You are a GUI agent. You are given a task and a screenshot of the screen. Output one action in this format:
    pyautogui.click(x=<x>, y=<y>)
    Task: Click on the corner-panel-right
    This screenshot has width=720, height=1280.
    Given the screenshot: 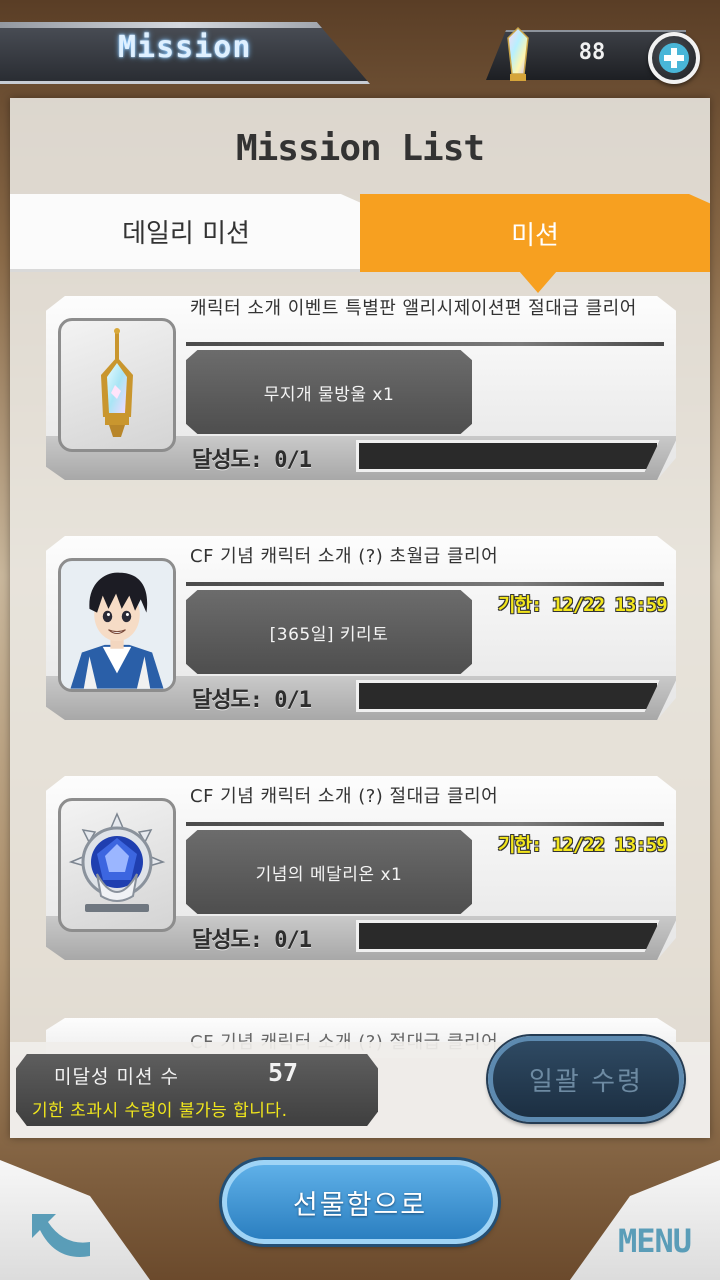 What is the action you would take?
    pyautogui.click(x=645, y=1220)
    